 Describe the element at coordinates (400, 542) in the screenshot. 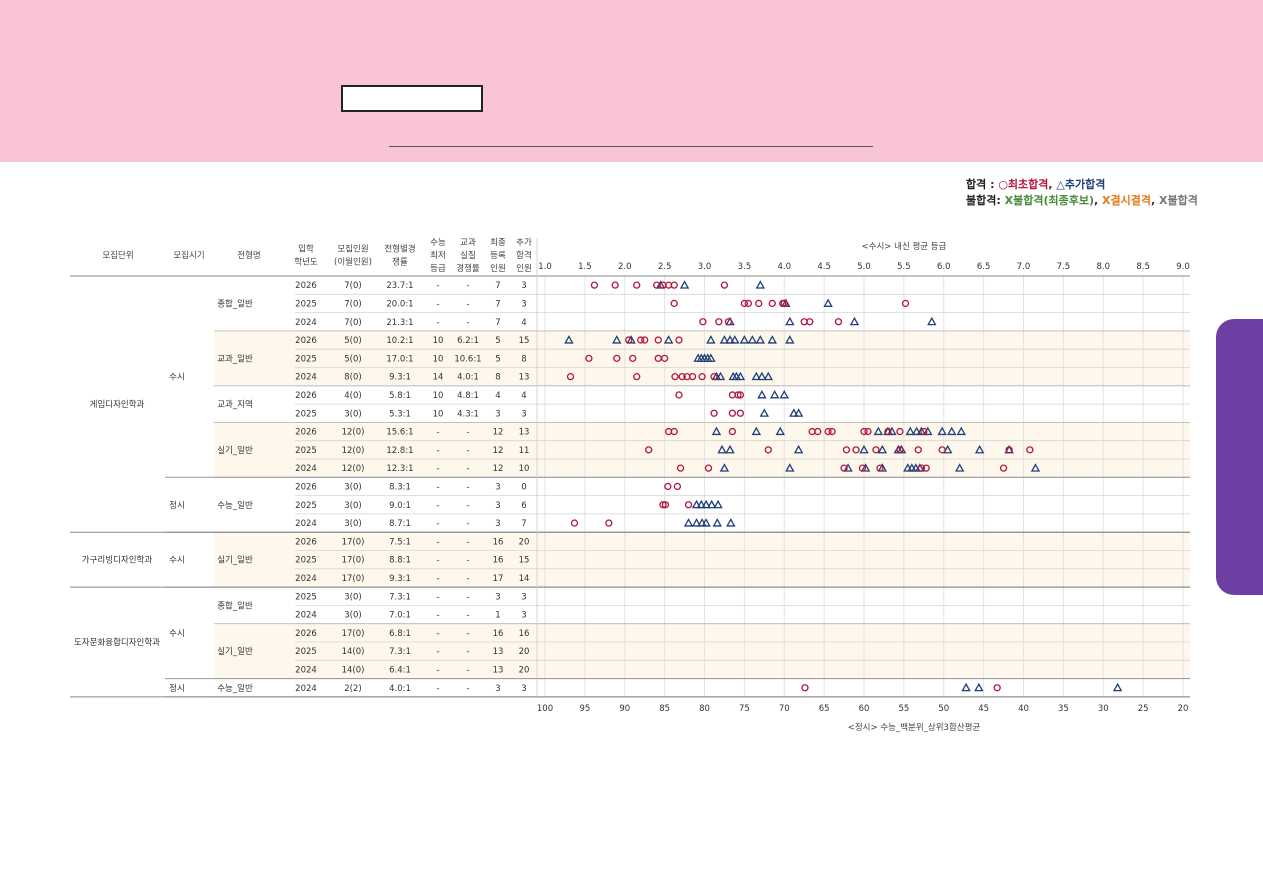

I see `cell-rate: 7.5:1` at that location.